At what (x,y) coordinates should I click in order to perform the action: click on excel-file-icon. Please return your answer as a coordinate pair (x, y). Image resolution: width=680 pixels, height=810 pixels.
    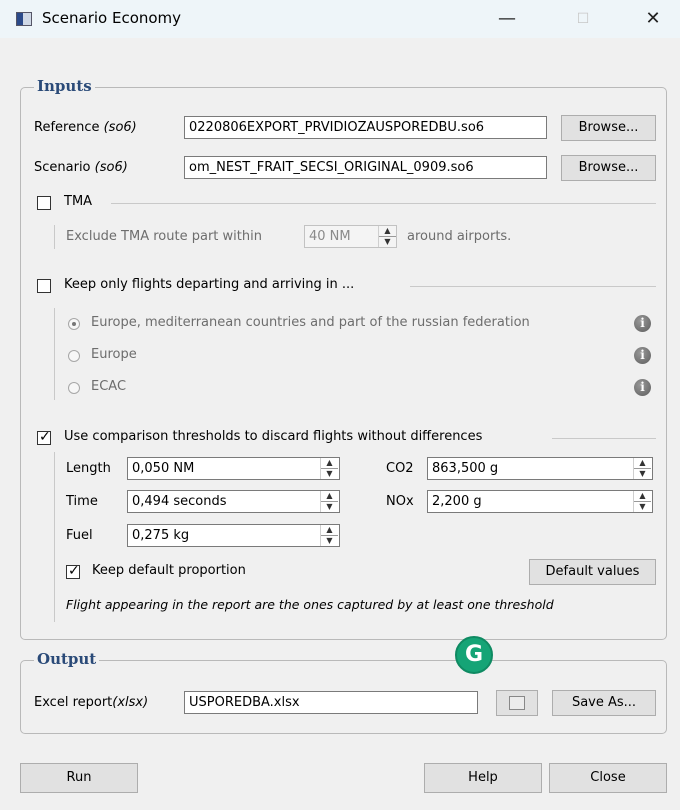
    Looking at the image, I should click on (517, 703).